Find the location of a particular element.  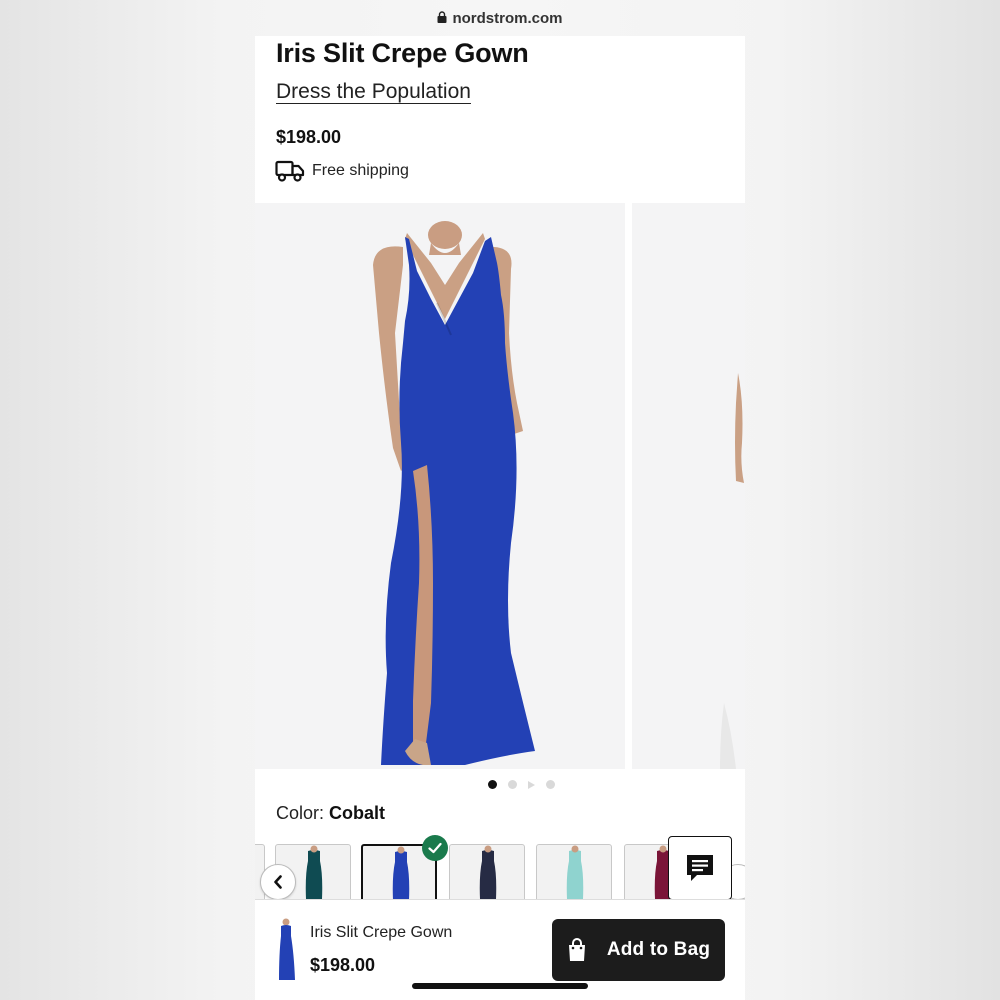

bottom-product-name: Iris Slit Crepe Gown is located at coordinates (381, 932).